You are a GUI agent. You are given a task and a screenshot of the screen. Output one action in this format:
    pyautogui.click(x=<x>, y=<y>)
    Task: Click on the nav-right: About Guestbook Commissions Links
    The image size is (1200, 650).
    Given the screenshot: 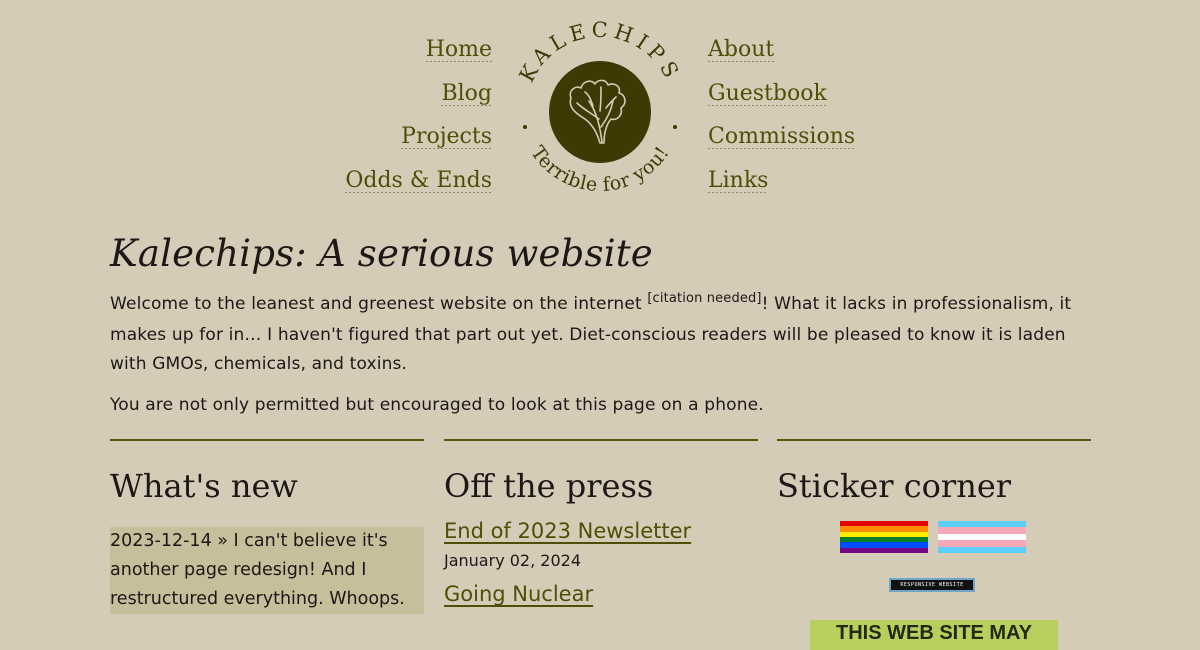 What is the action you would take?
    pyautogui.click(x=782, y=115)
    